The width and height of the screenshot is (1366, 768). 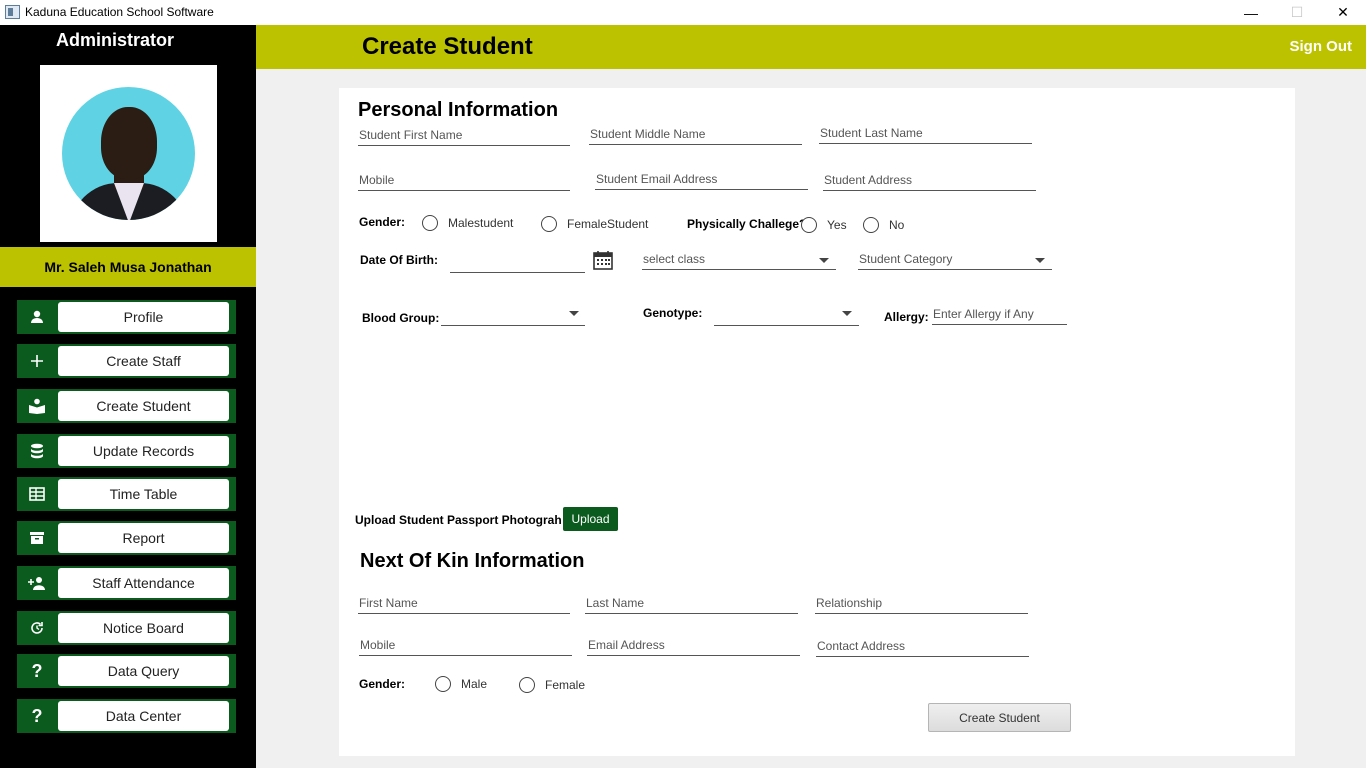 What do you see at coordinates (513, 315) in the screenshot?
I see `blood-group-select` at bounding box center [513, 315].